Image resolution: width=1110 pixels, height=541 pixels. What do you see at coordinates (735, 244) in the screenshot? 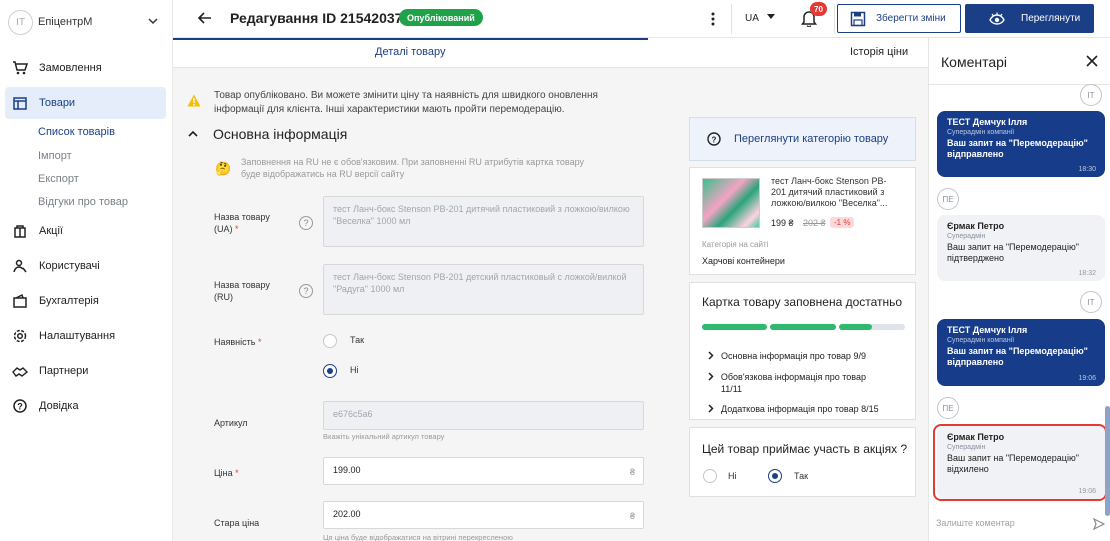
I see `category-label: Категорія на сайті` at bounding box center [735, 244].